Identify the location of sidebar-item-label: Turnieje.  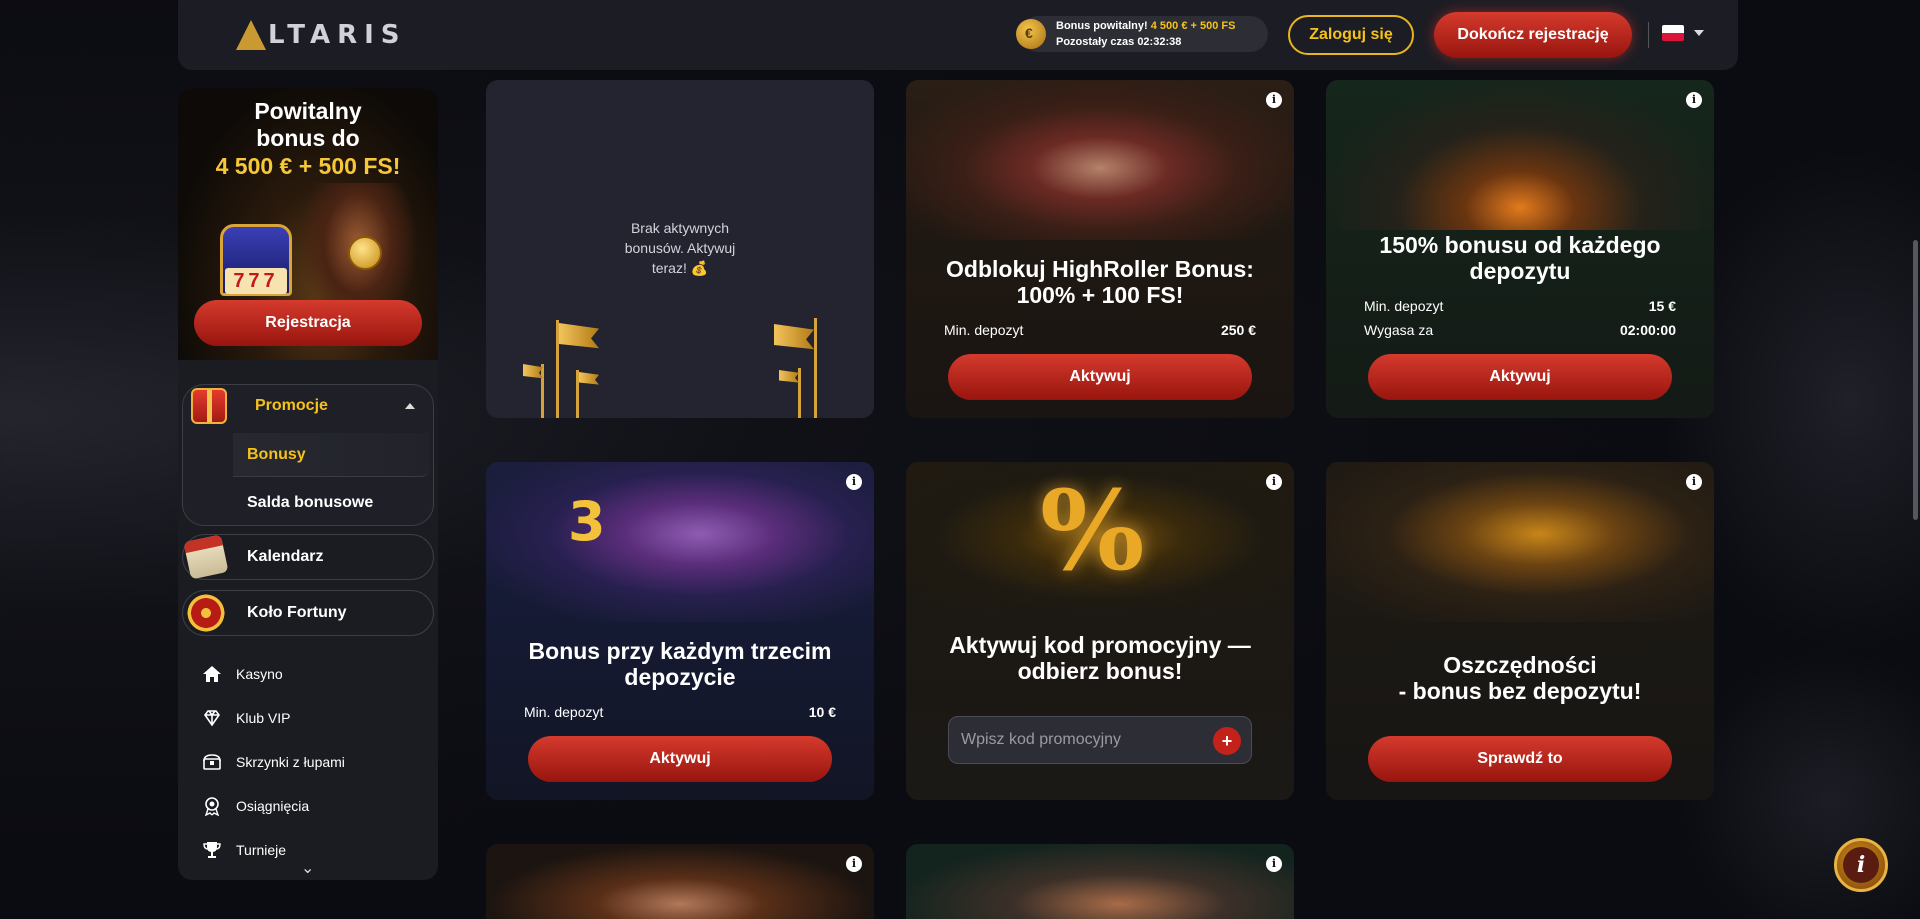
(261, 850).